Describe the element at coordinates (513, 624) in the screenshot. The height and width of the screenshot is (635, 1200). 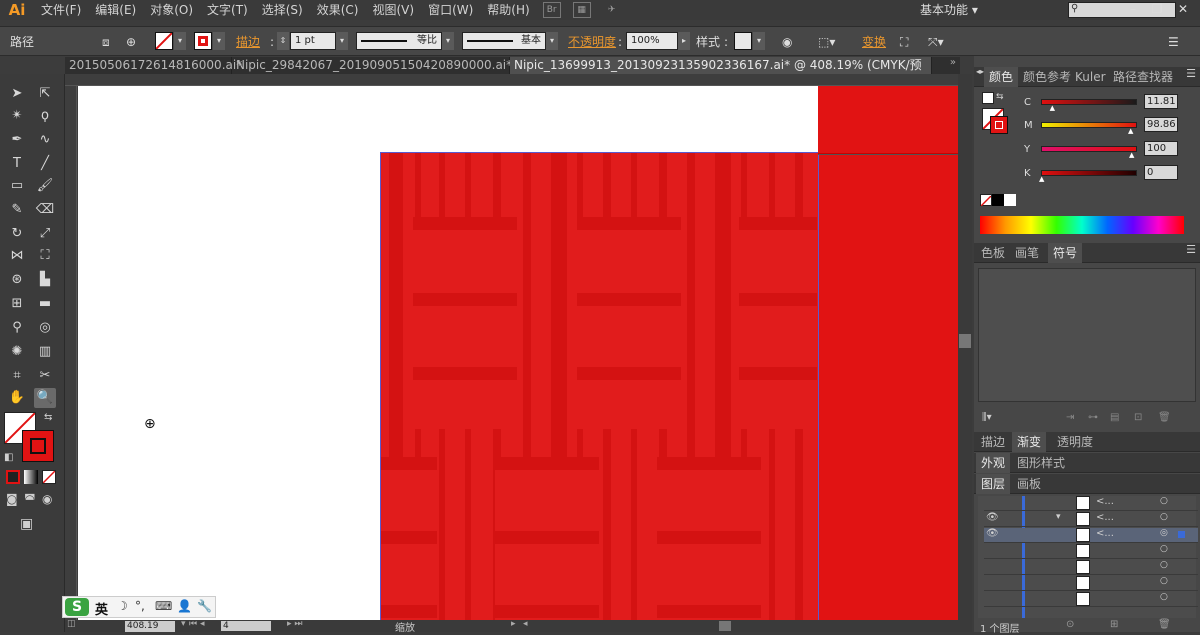
I see `status-menu-icon: ▸` at that location.